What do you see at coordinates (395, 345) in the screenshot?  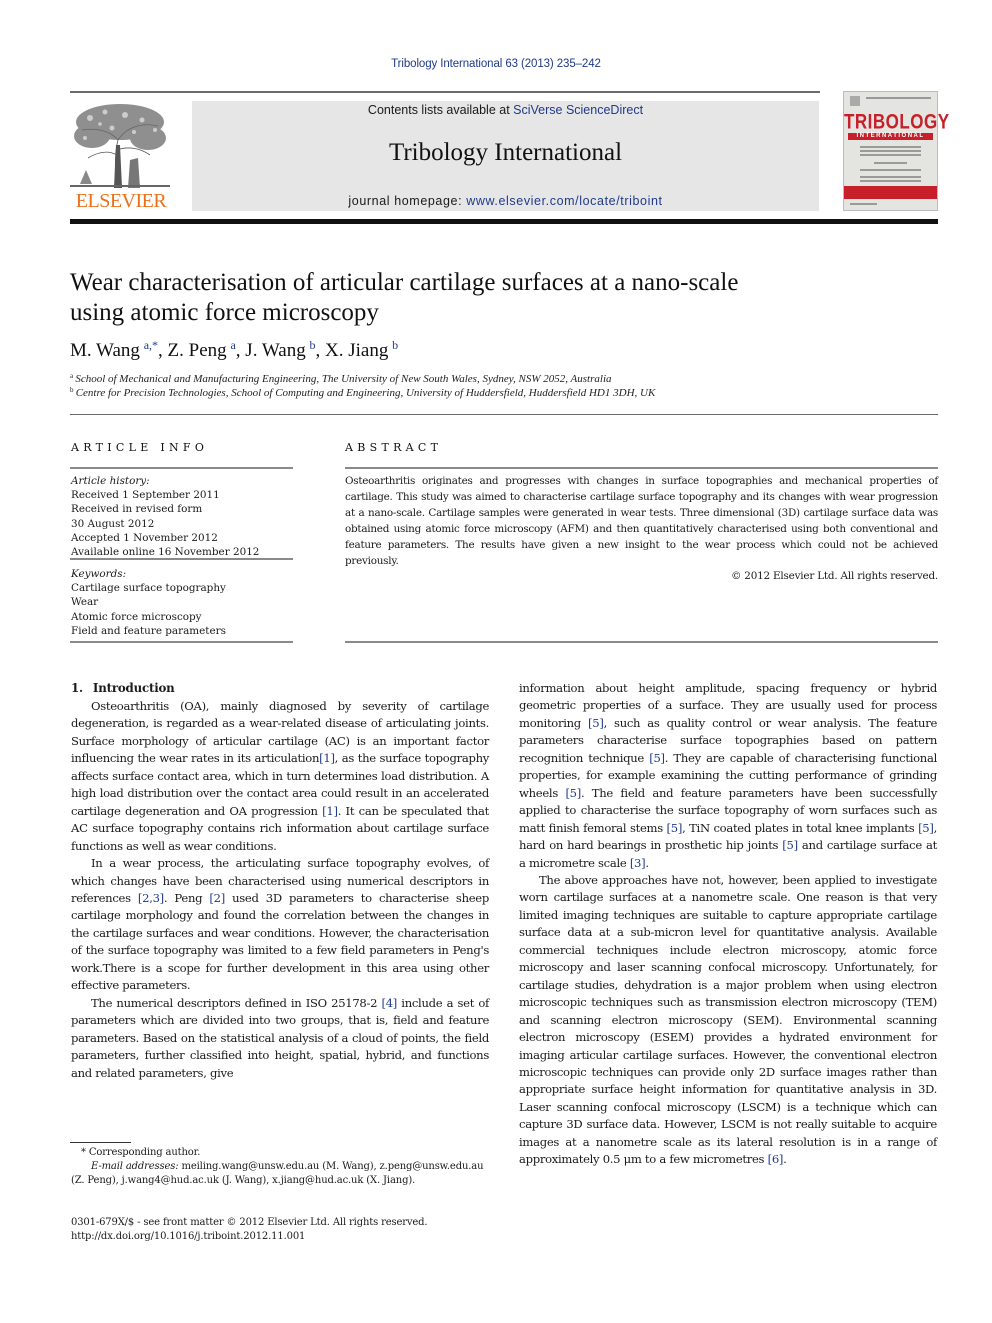 I see `author-affiliation-mark: b` at bounding box center [395, 345].